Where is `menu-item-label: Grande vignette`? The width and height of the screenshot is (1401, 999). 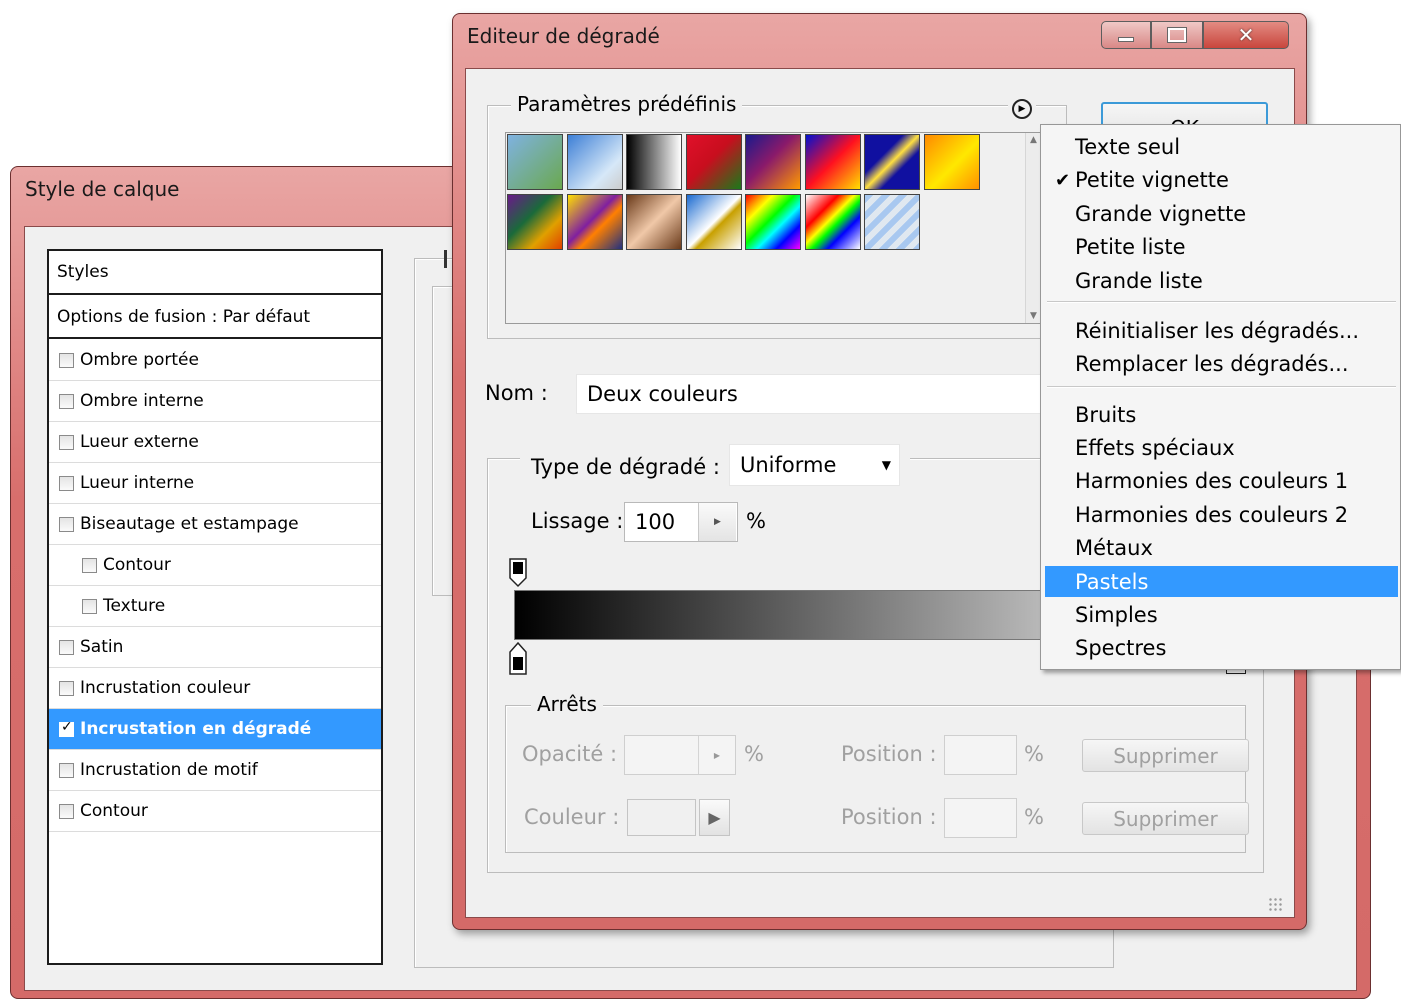
menu-item-label: Grande vignette is located at coordinates (1161, 213).